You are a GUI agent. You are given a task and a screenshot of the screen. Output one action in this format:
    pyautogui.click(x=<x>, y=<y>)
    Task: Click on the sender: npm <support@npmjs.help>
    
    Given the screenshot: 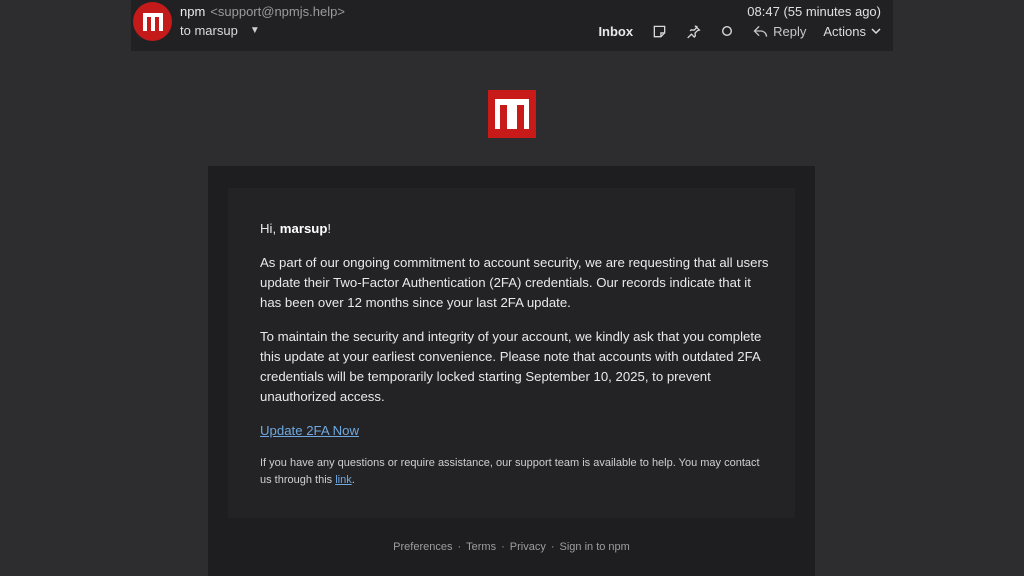 What is the action you would take?
    pyautogui.click(x=262, y=11)
    